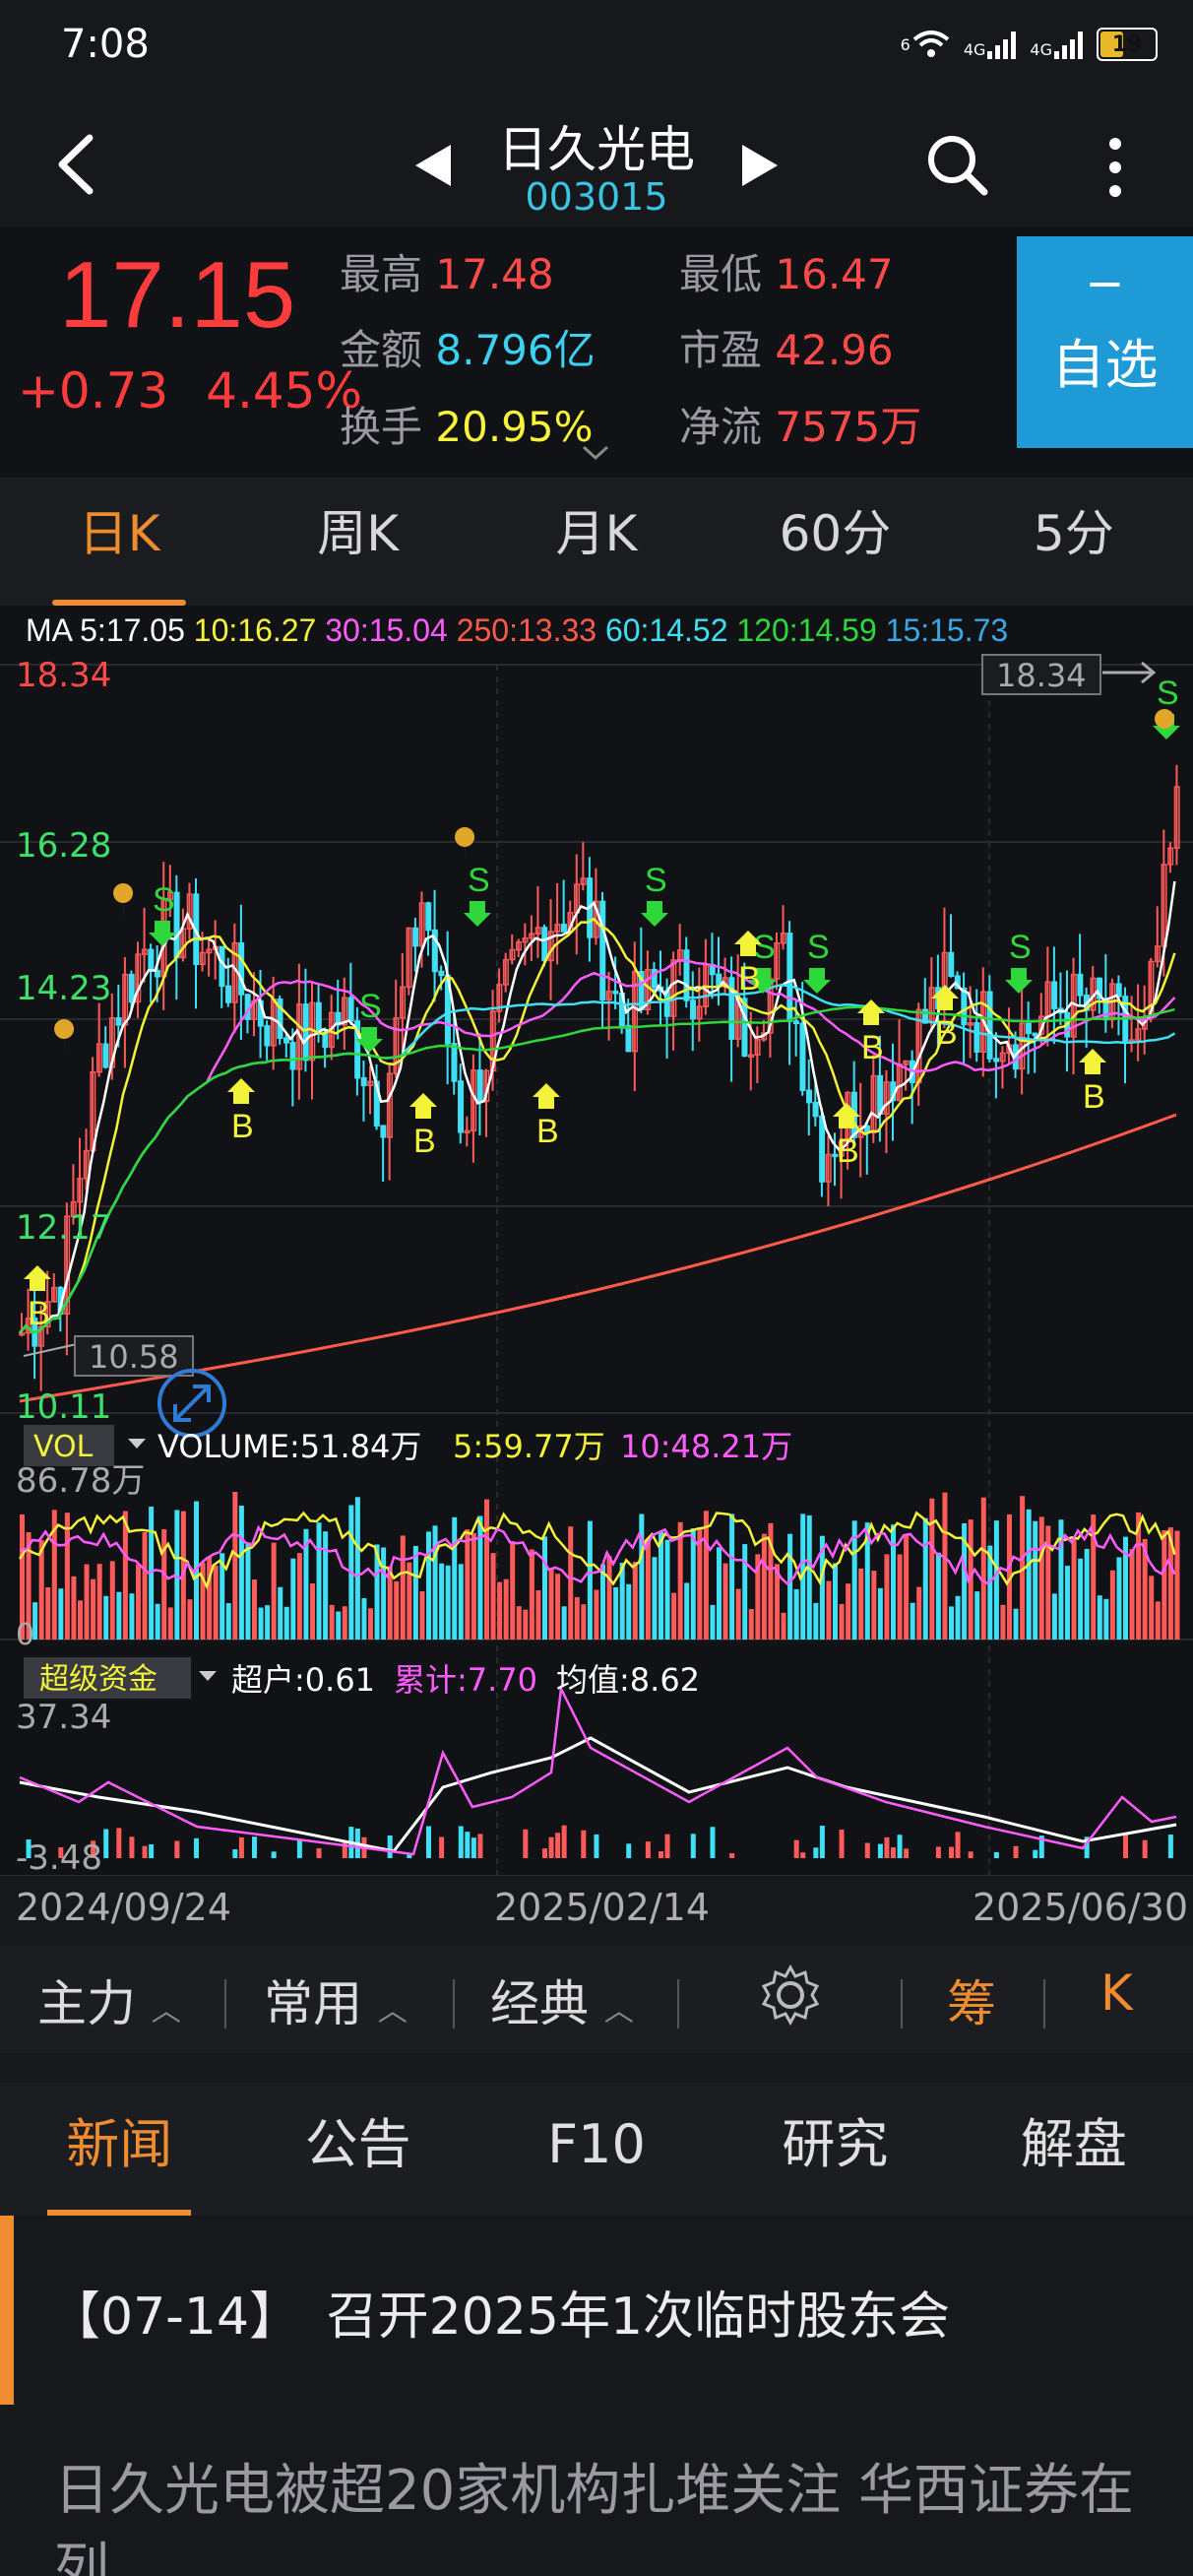 This screenshot has width=1193, height=2576. Describe the element at coordinates (119, 2149) in the screenshot. I see `tab-news: 新闻` at that location.